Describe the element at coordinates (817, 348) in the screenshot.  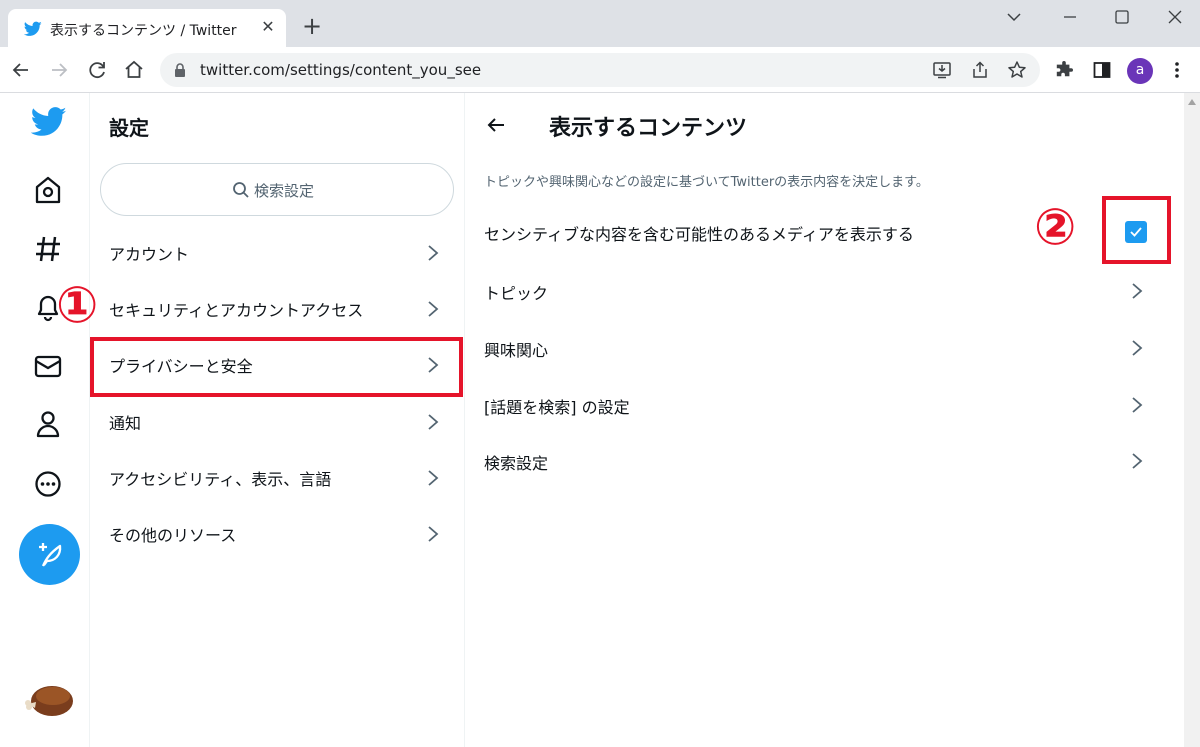
I see `interests-row: 興味関心` at that location.